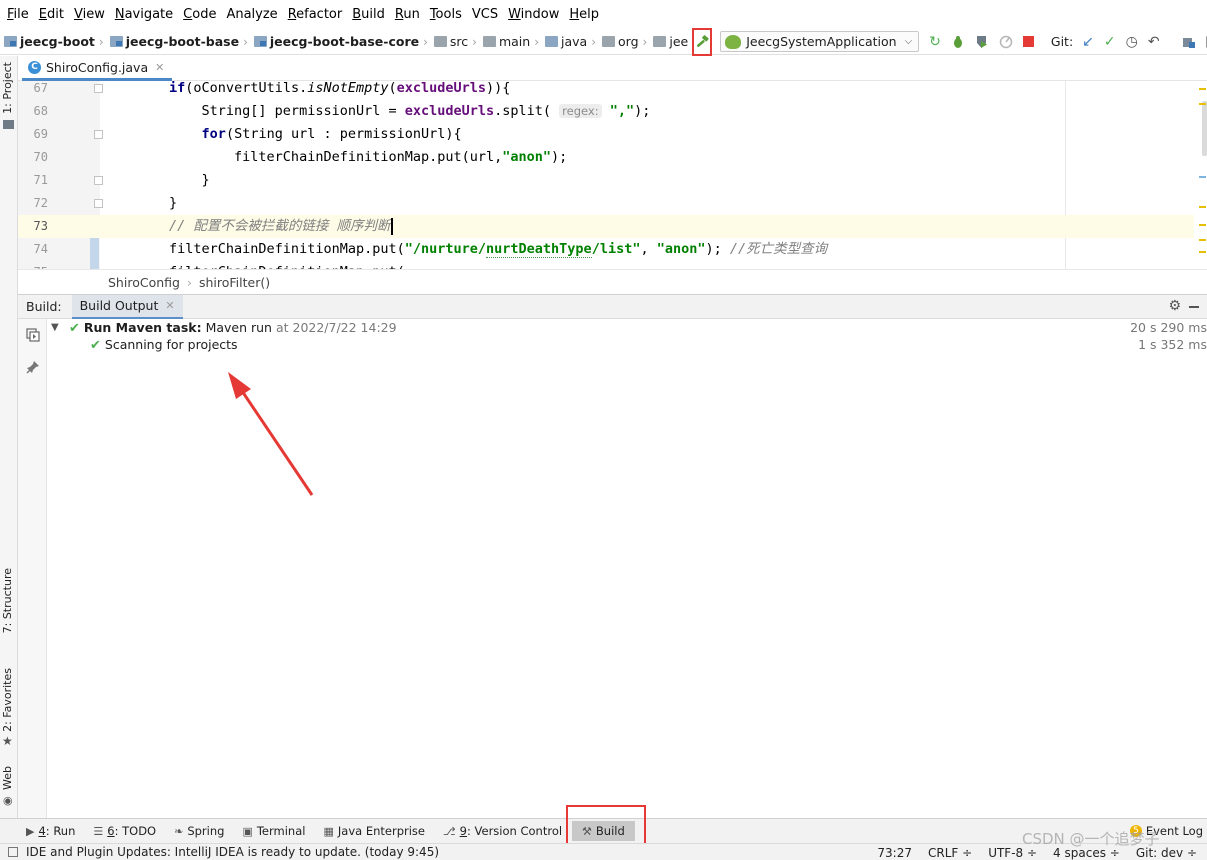 The image size is (1207, 860). I want to click on breadcrumb-item-jee: jee, so click(670, 41).